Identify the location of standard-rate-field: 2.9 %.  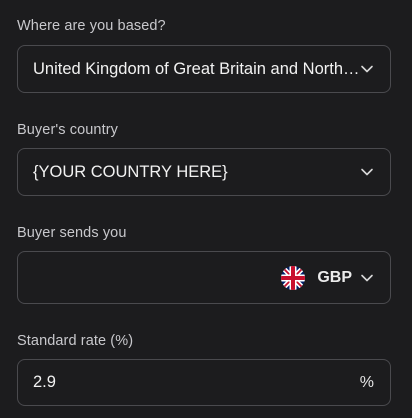
(204, 382).